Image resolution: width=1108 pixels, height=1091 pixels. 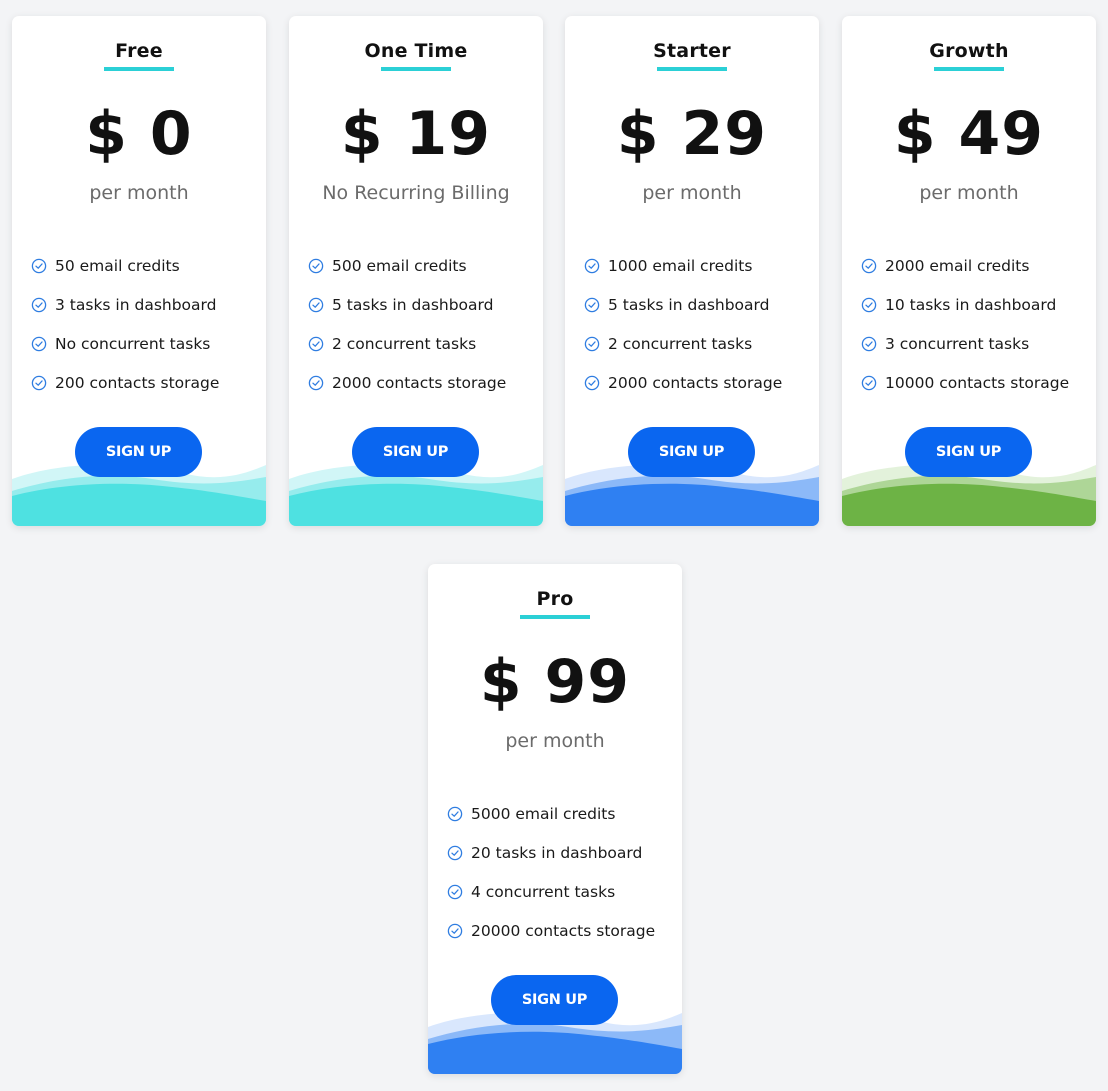 What do you see at coordinates (555, 682) in the screenshot?
I see `plan-price: $ 99` at bounding box center [555, 682].